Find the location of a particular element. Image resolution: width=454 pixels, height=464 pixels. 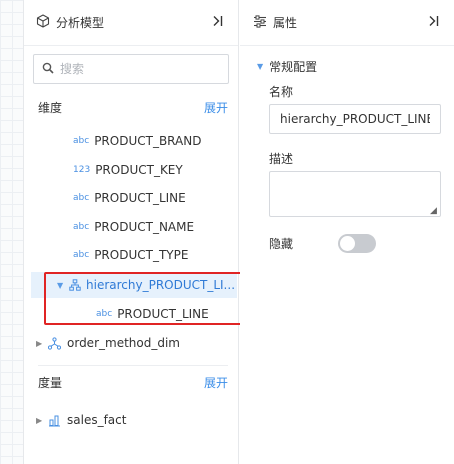

hierarchy-child-product-line: abc PRODUCT_LINE is located at coordinates (152, 314).